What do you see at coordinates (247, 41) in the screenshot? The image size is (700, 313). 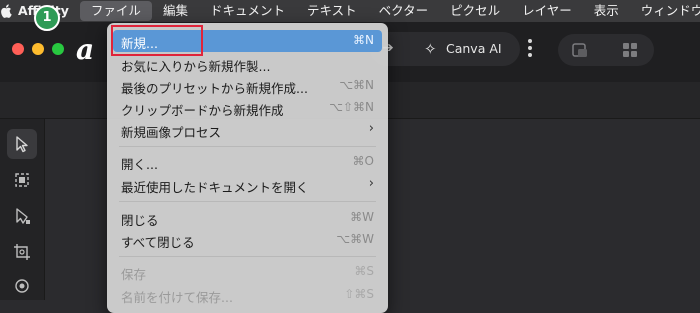 I see `menu-item-new: 新規... ⌘N` at bounding box center [247, 41].